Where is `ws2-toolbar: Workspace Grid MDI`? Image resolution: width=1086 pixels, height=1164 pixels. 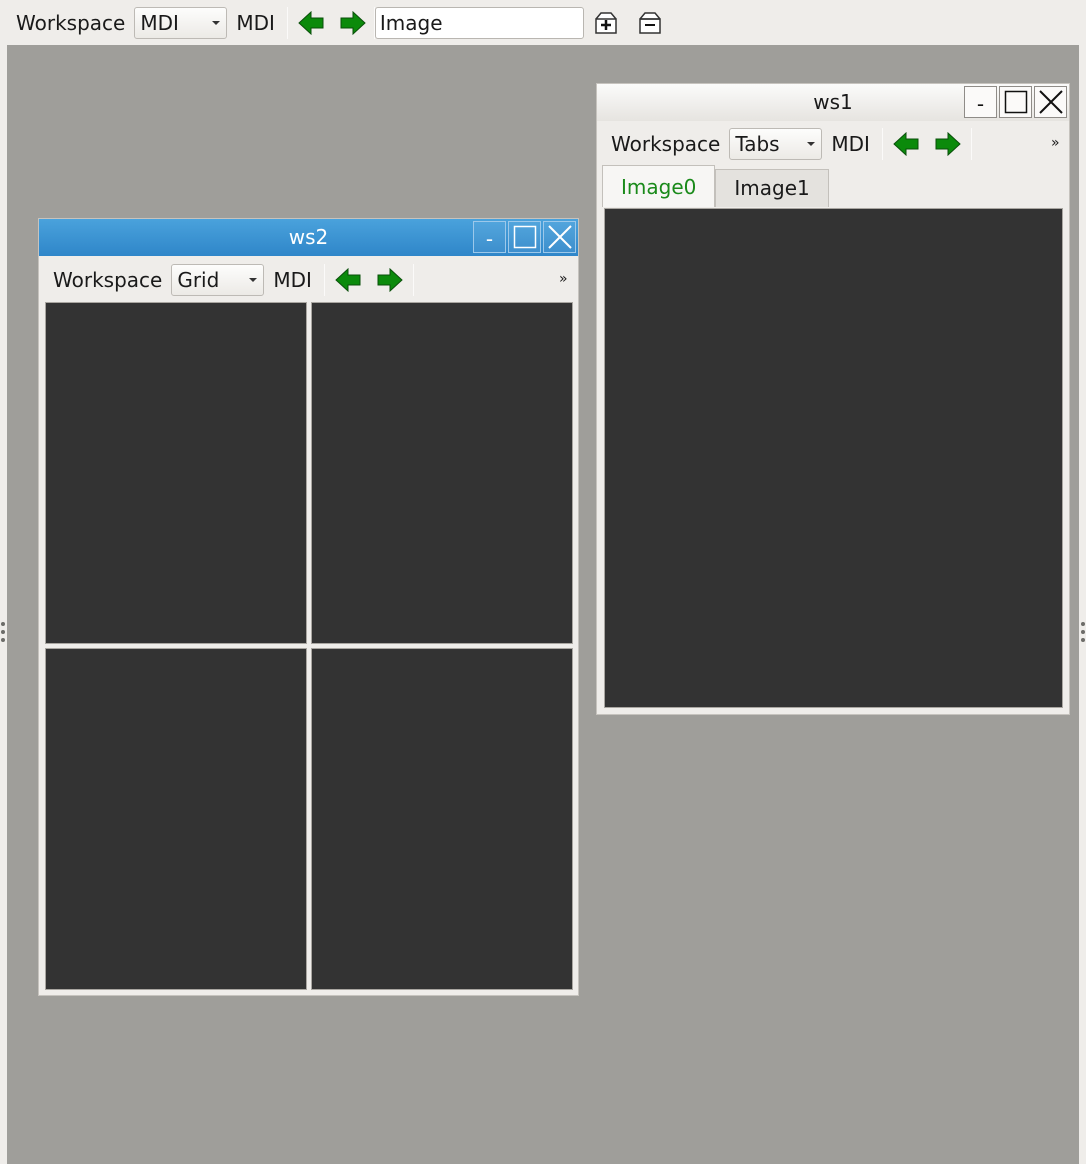
ws2-toolbar: Workspace Grid MDI is located at coordinates (233, 280).